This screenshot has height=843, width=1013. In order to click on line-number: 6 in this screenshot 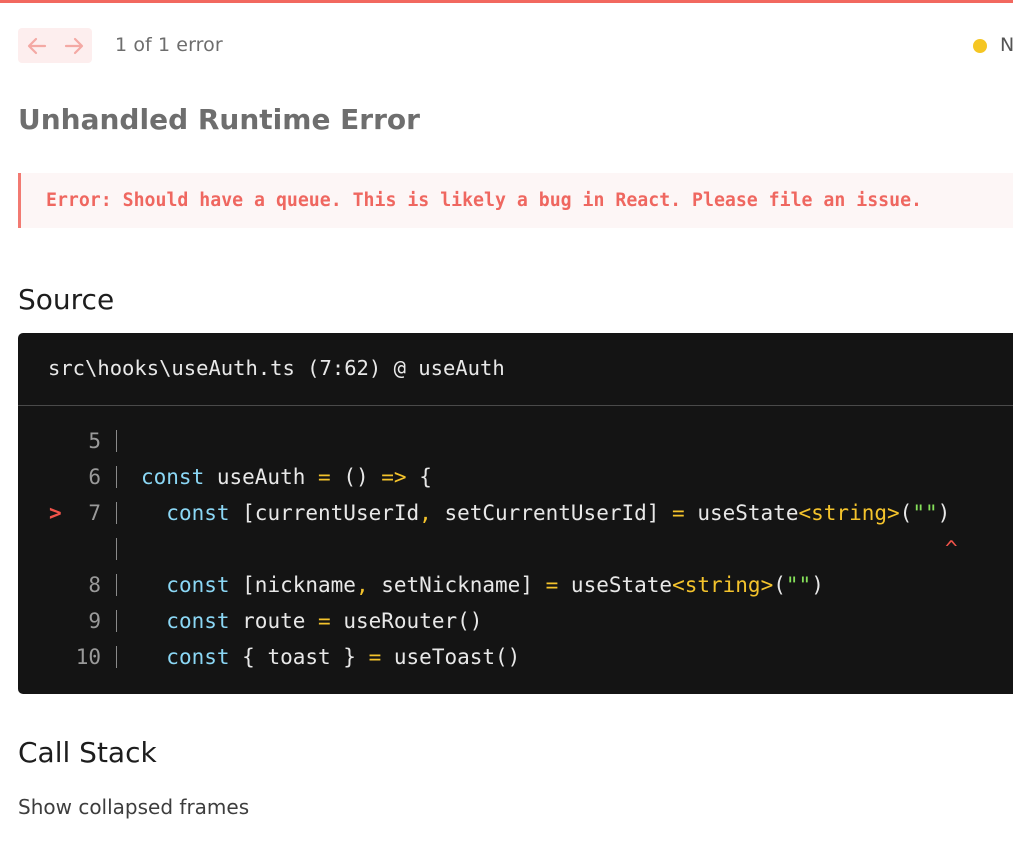, I will do `click(94, 477)`.